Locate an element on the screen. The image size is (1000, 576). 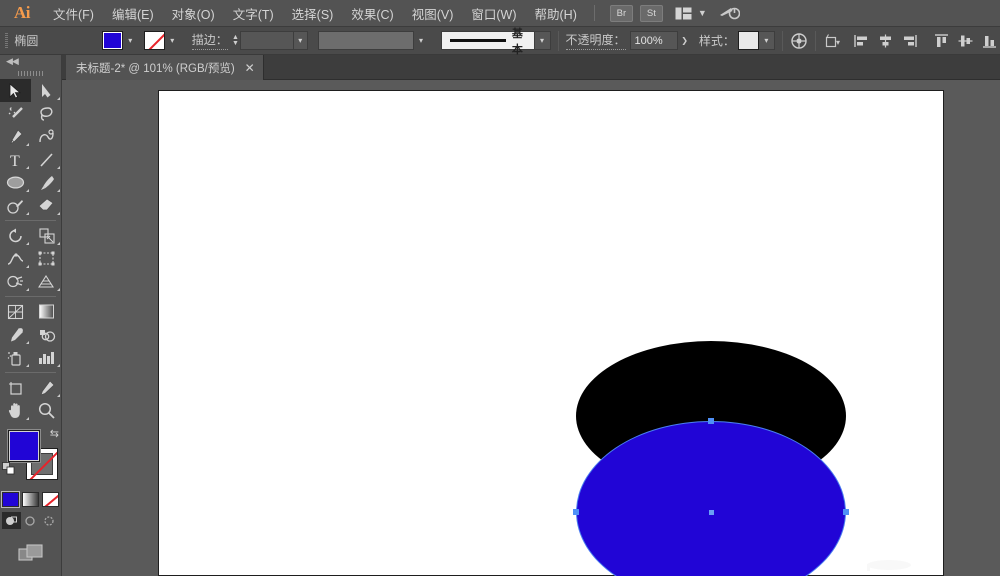
drawing-modes-row is located at coordinates (30, 520).